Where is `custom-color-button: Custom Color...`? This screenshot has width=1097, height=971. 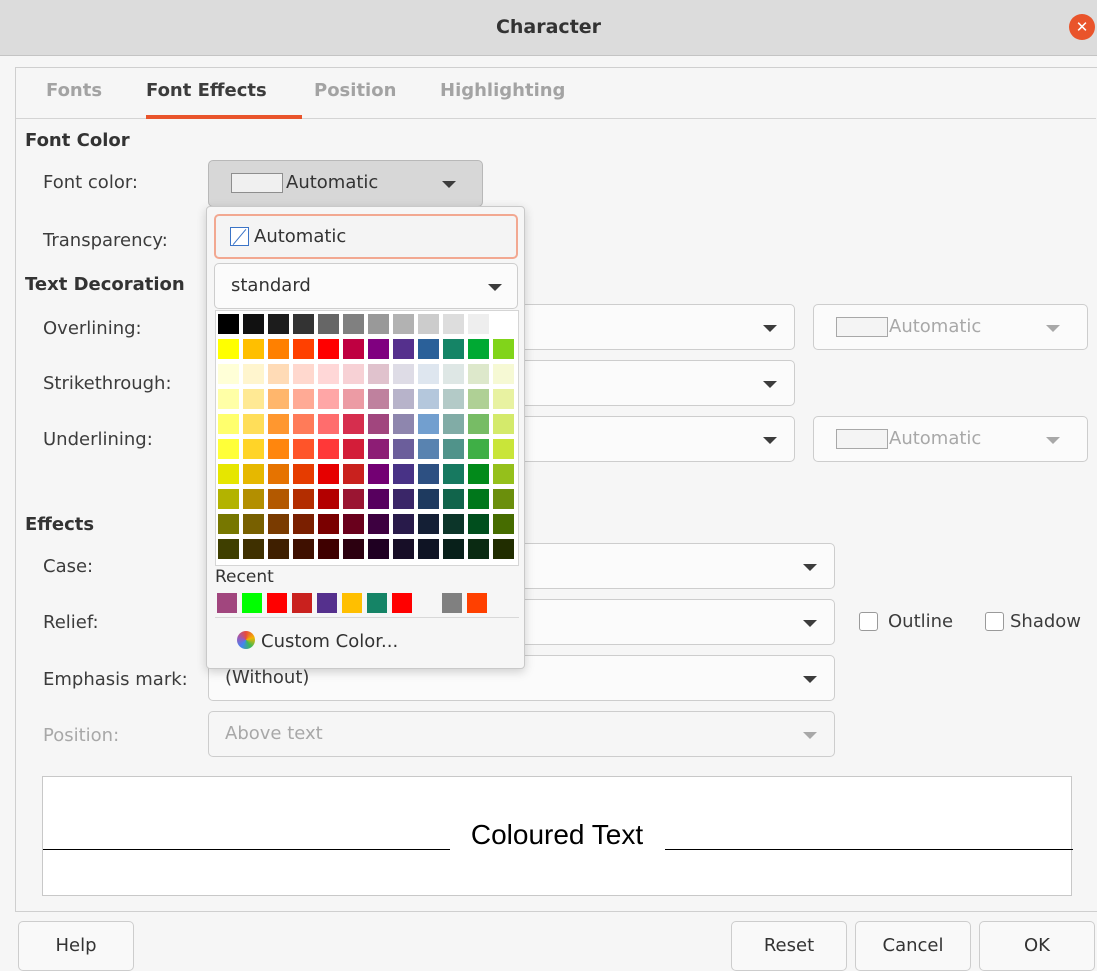 custom-color-button: Custom Color... is located at coordinates (367, 643).